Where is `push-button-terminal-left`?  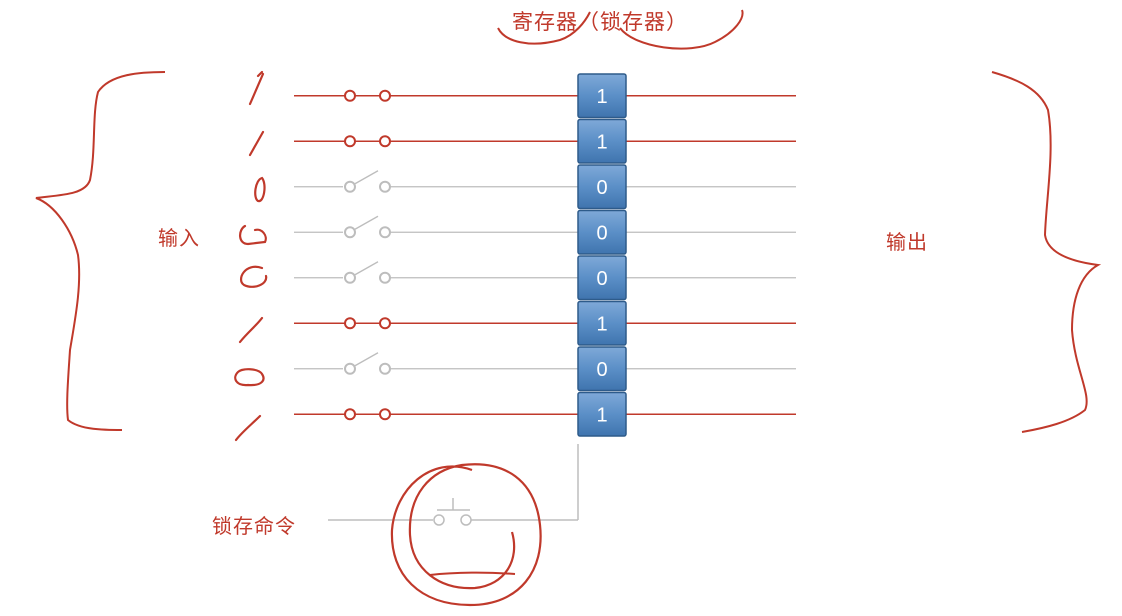 push-button-terminal-left is located at coordinates (439, 520).